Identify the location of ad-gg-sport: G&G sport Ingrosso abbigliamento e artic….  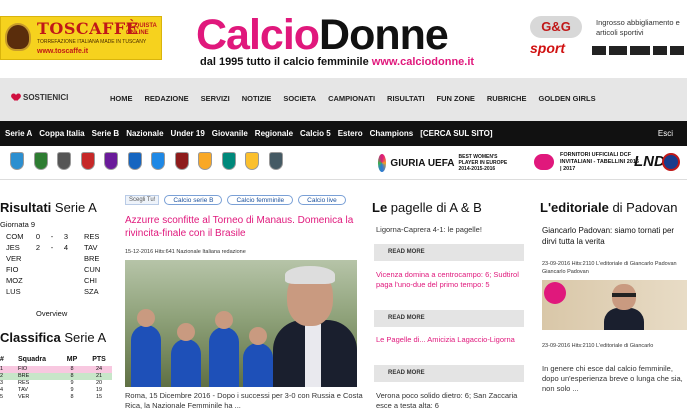
(607, 38).